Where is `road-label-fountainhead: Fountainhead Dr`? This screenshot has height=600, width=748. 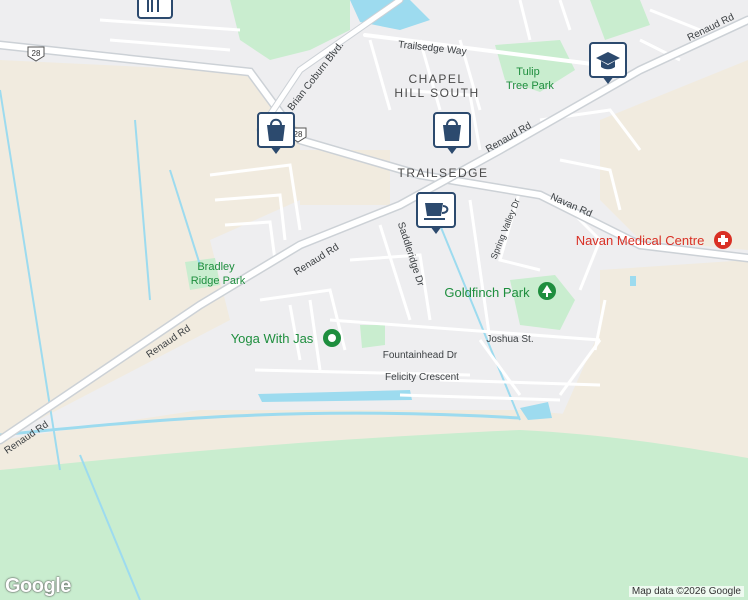 road-label-fountainhead: Fountainhead Dr is located at coordinates (420, 355).